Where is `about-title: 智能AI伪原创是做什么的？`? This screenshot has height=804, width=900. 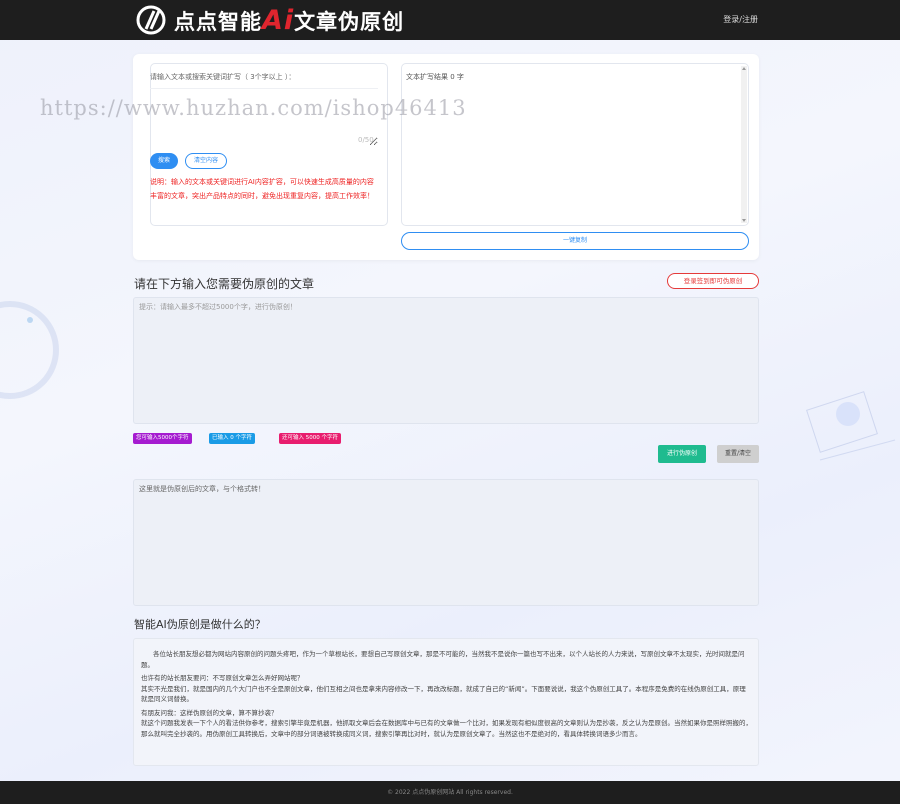 about-title: 智能AI伪原创是做什么的？ is located at coordinates (200, 624).